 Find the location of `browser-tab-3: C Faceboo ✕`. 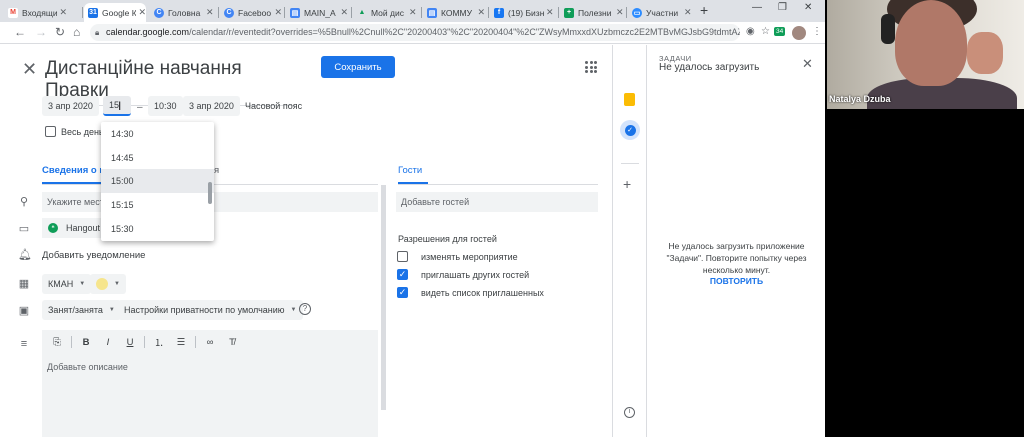

browser-tab-3: C Faceboo ✕ is located at coordinates (251, 12).